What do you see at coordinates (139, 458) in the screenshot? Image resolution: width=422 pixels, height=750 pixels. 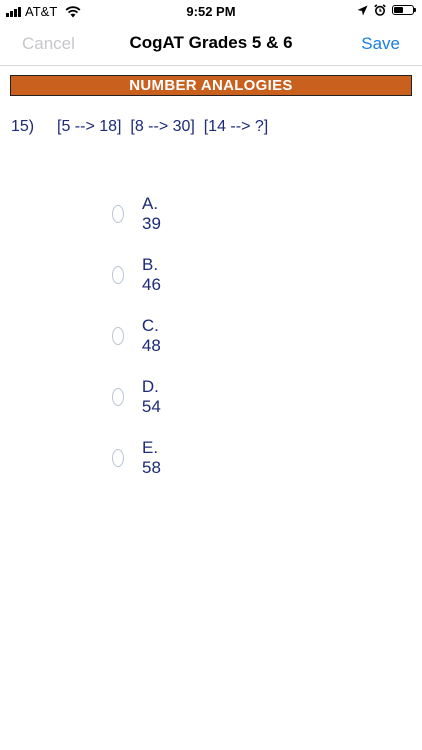 I see `answer-option-e: E. 58` at bounding box center [139, 458].